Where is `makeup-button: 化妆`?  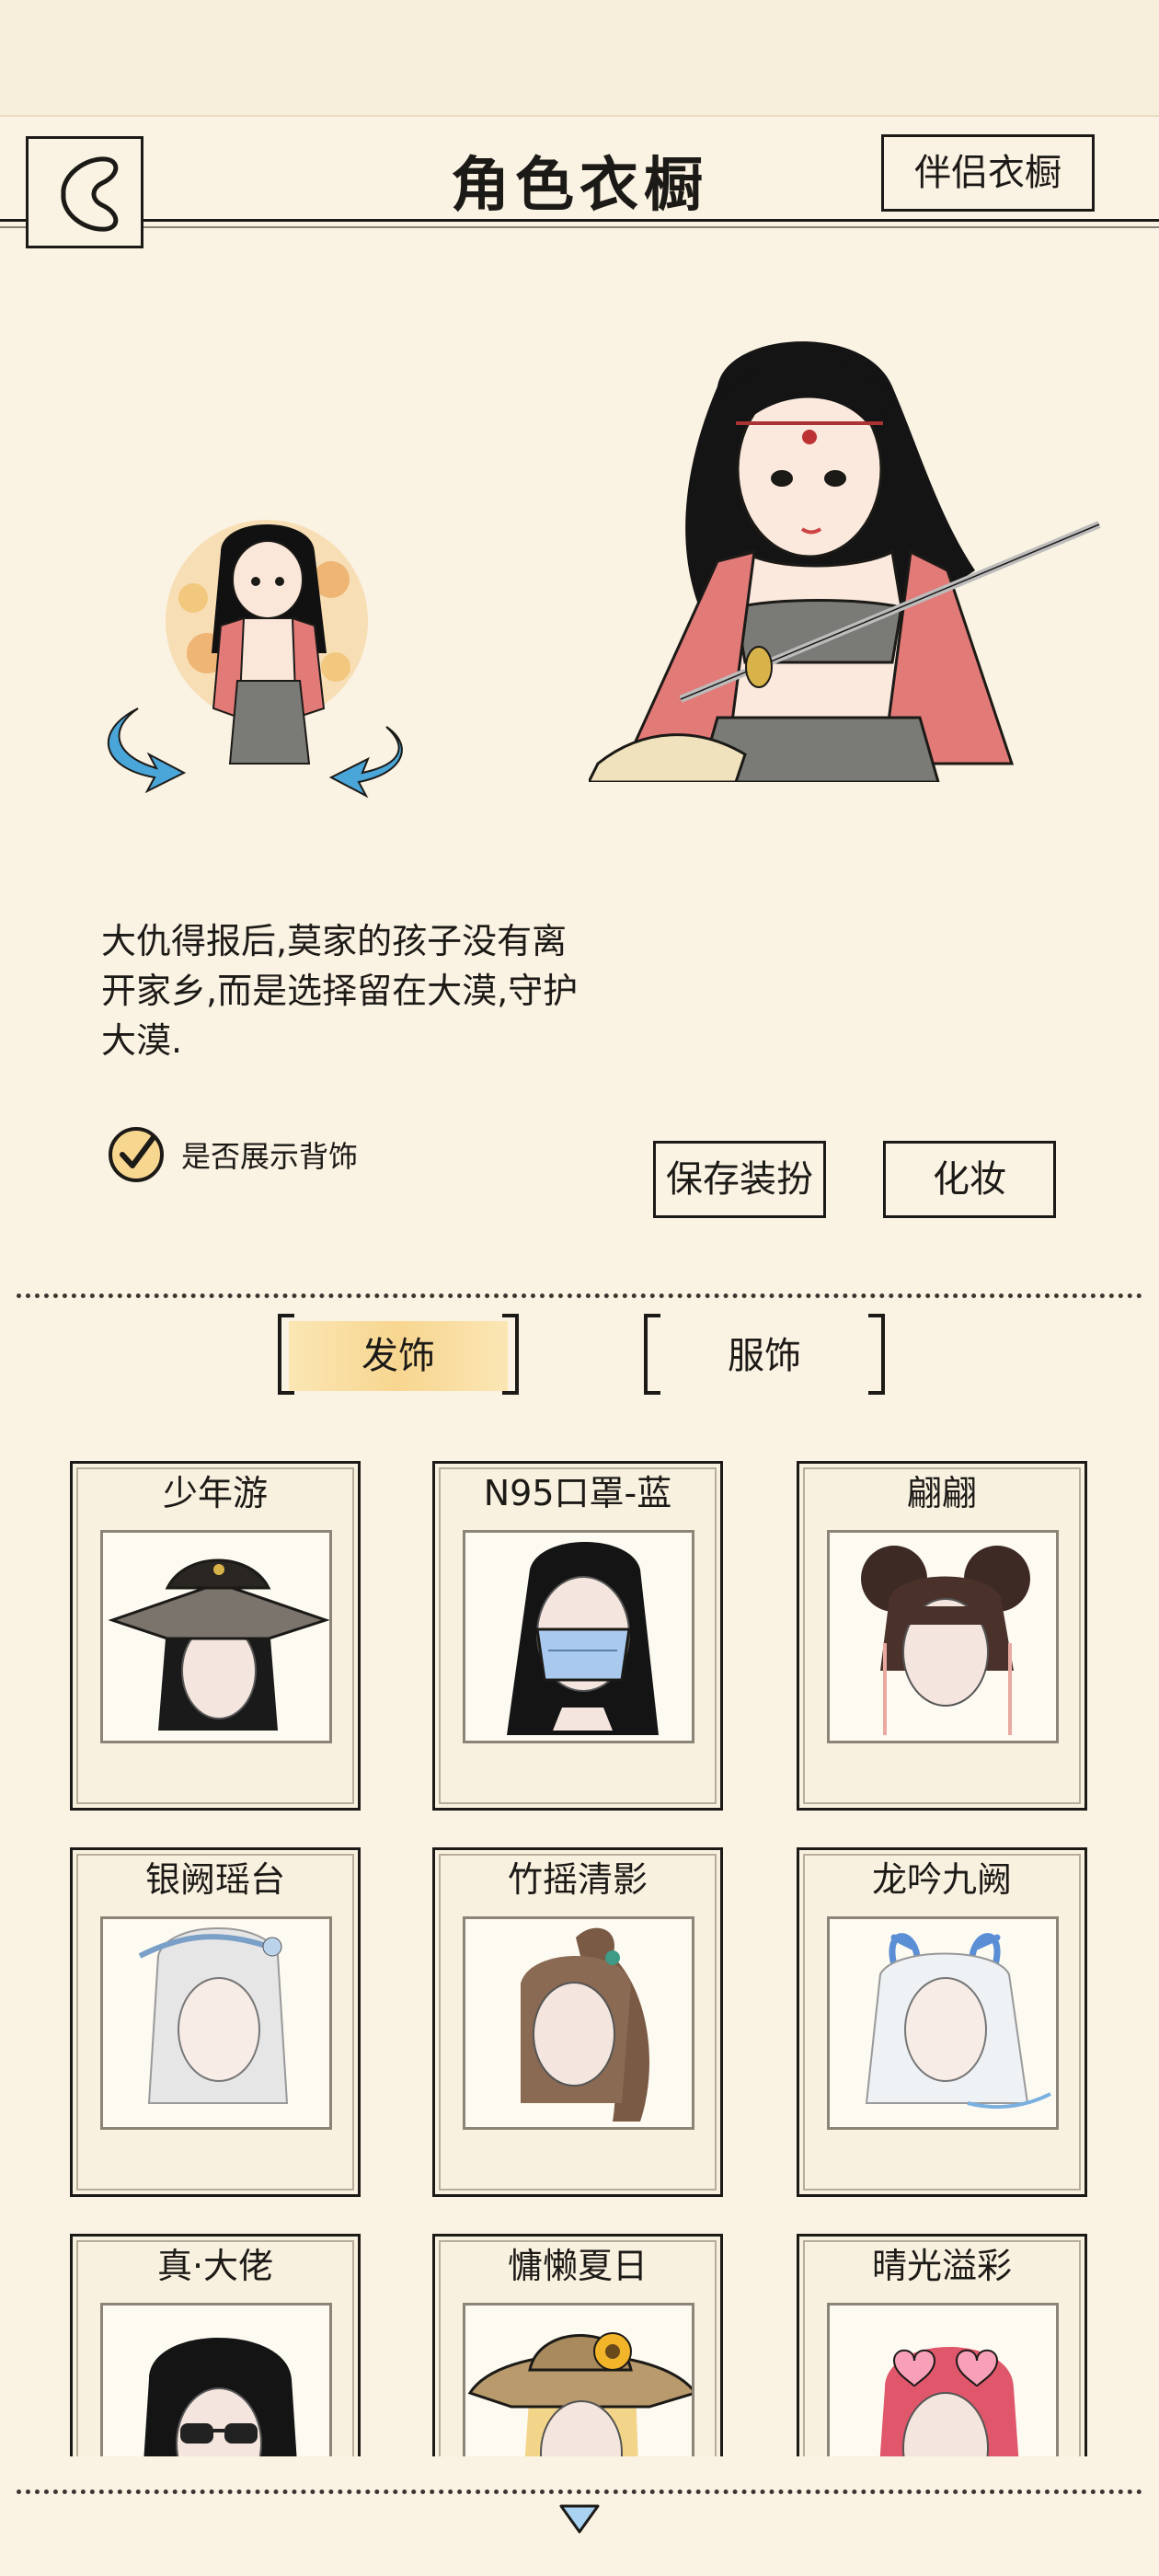 makeup-button: 化妆 is located at coordinates (969, 1179).